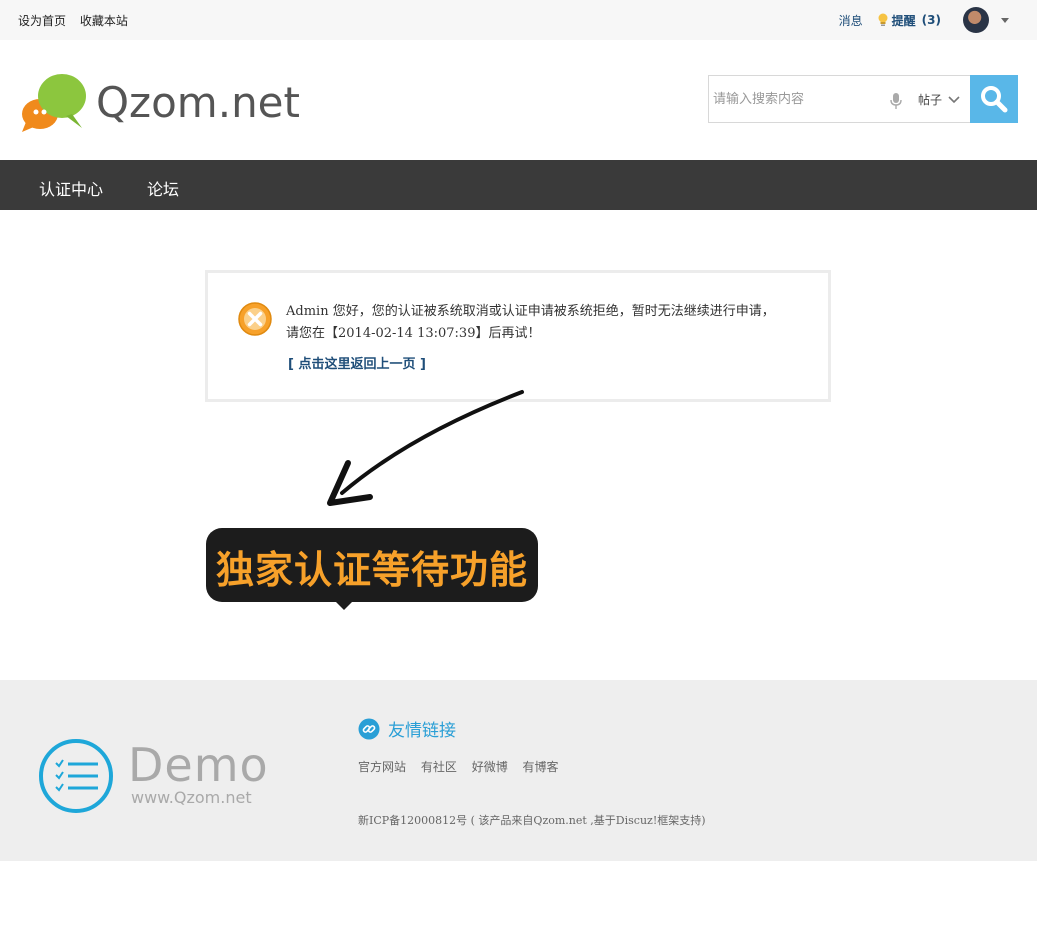  Describe the element at coordinates (255, 319) in the screenshot. I see `error-icon` at that location.